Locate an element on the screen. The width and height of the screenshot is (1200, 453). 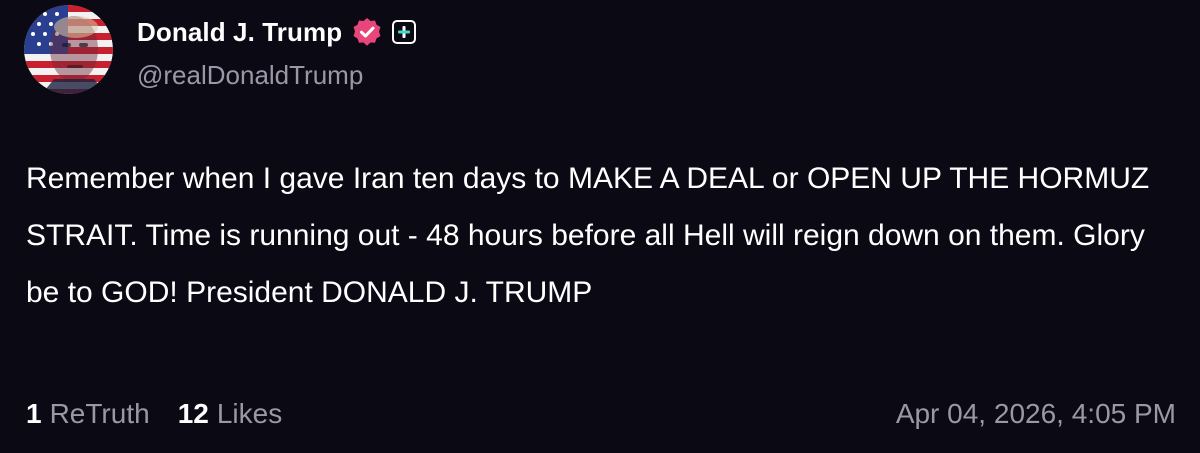
retruth-stat: 1 ReTruth is located at coordinates (88, 414).